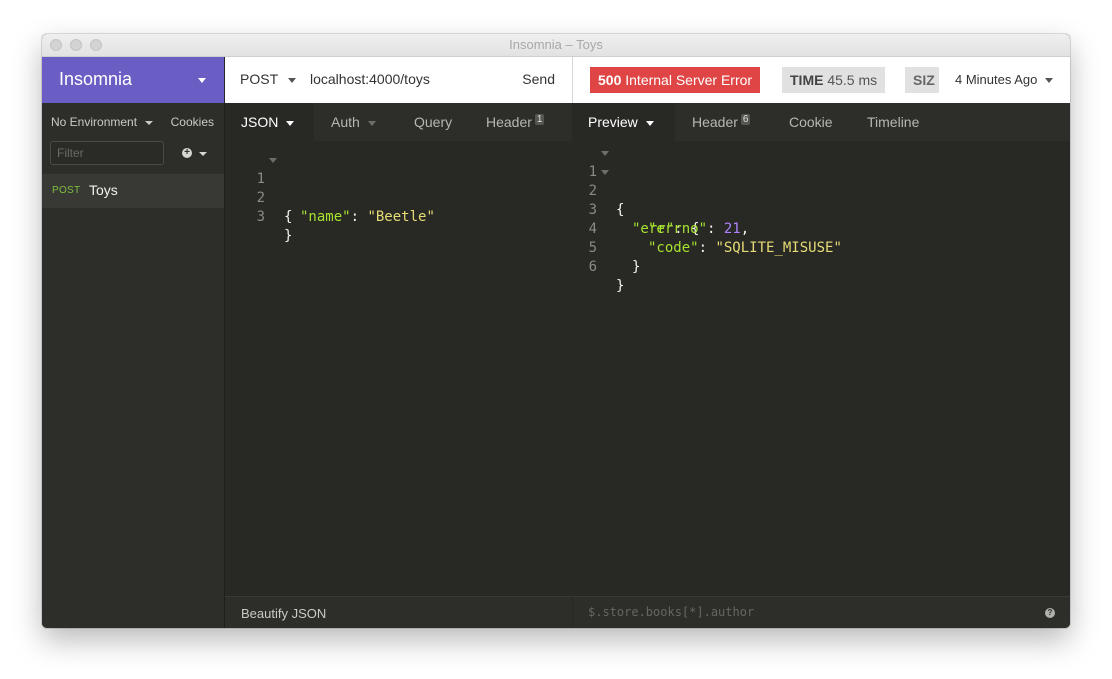 This screenshot has width=1112, height=679. Describe the element at coordinates (821, 612) in the screenshot. I see `response-footer: $.store.books[*].author ?` at that location.